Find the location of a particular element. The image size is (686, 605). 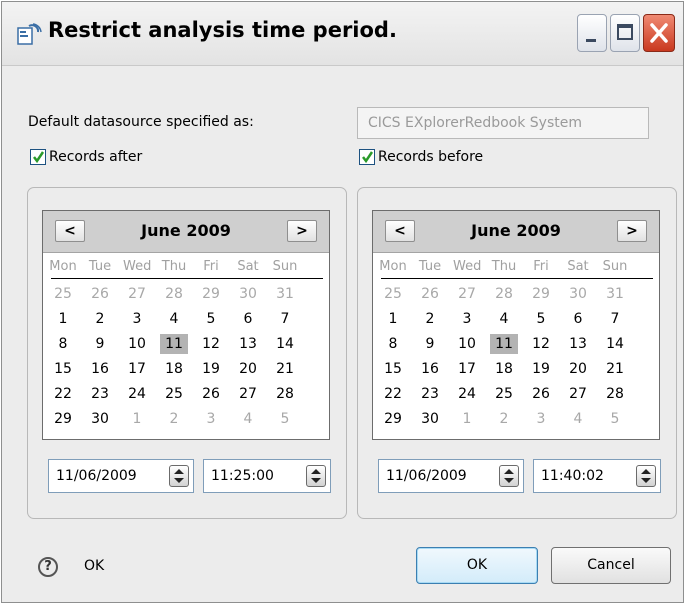

calendar-day: 10 is located at coordinates (137, 344).